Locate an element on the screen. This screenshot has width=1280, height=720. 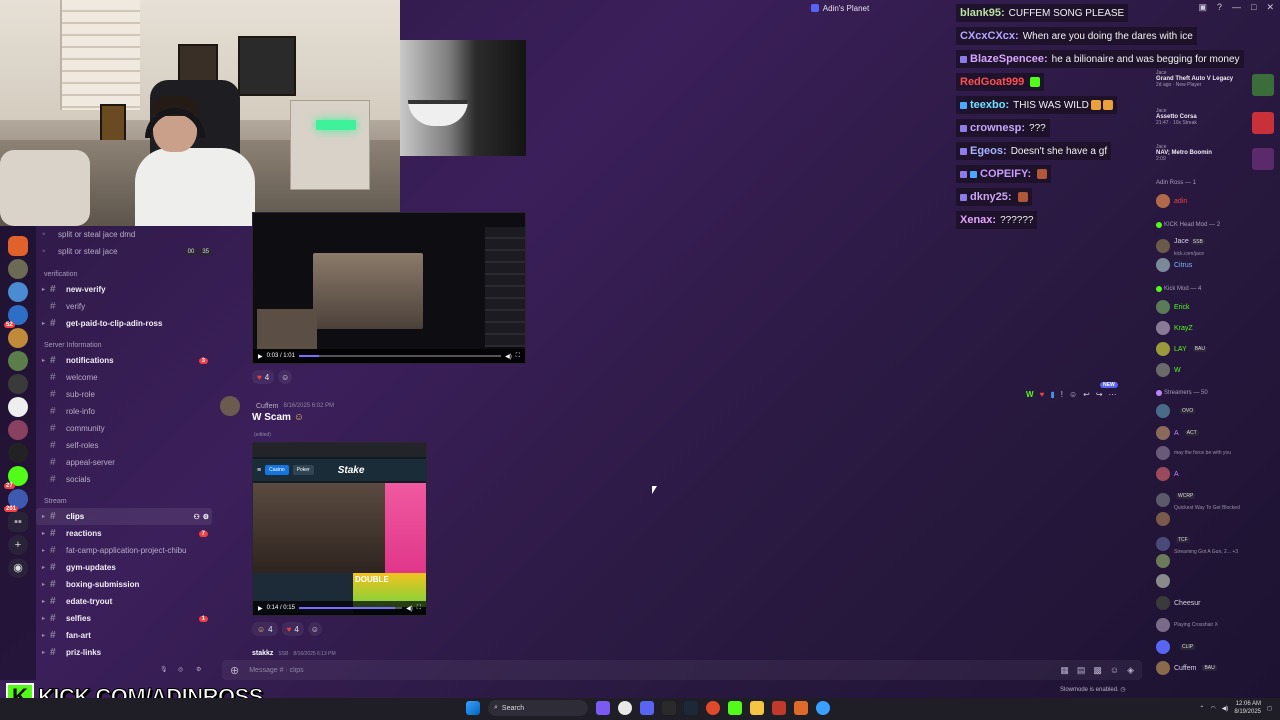
brave-icon is located at coordinates (713, 708).